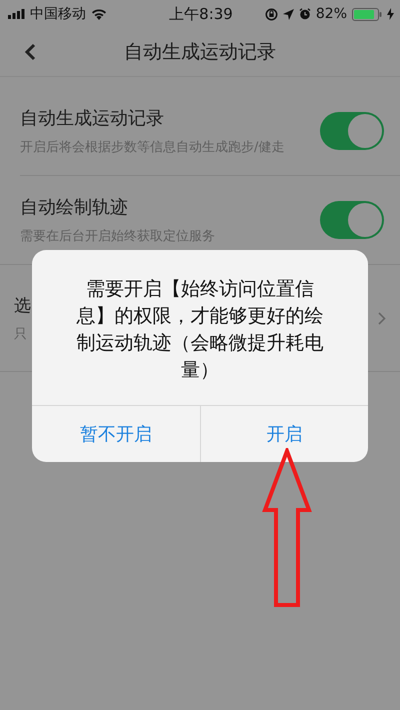 The height and width of the screenshot is (710, 400). What do you see at coordinates (116, 434) in the screenshot?
I see `dialog-button: 暂不开启` at bounding box center [116, 434].